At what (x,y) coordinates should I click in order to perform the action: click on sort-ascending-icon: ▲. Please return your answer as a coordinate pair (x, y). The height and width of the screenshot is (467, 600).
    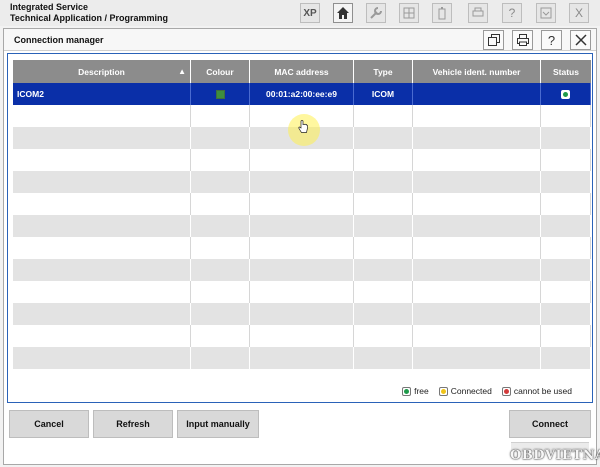
    Looking at the image, I should click on (182, 71).